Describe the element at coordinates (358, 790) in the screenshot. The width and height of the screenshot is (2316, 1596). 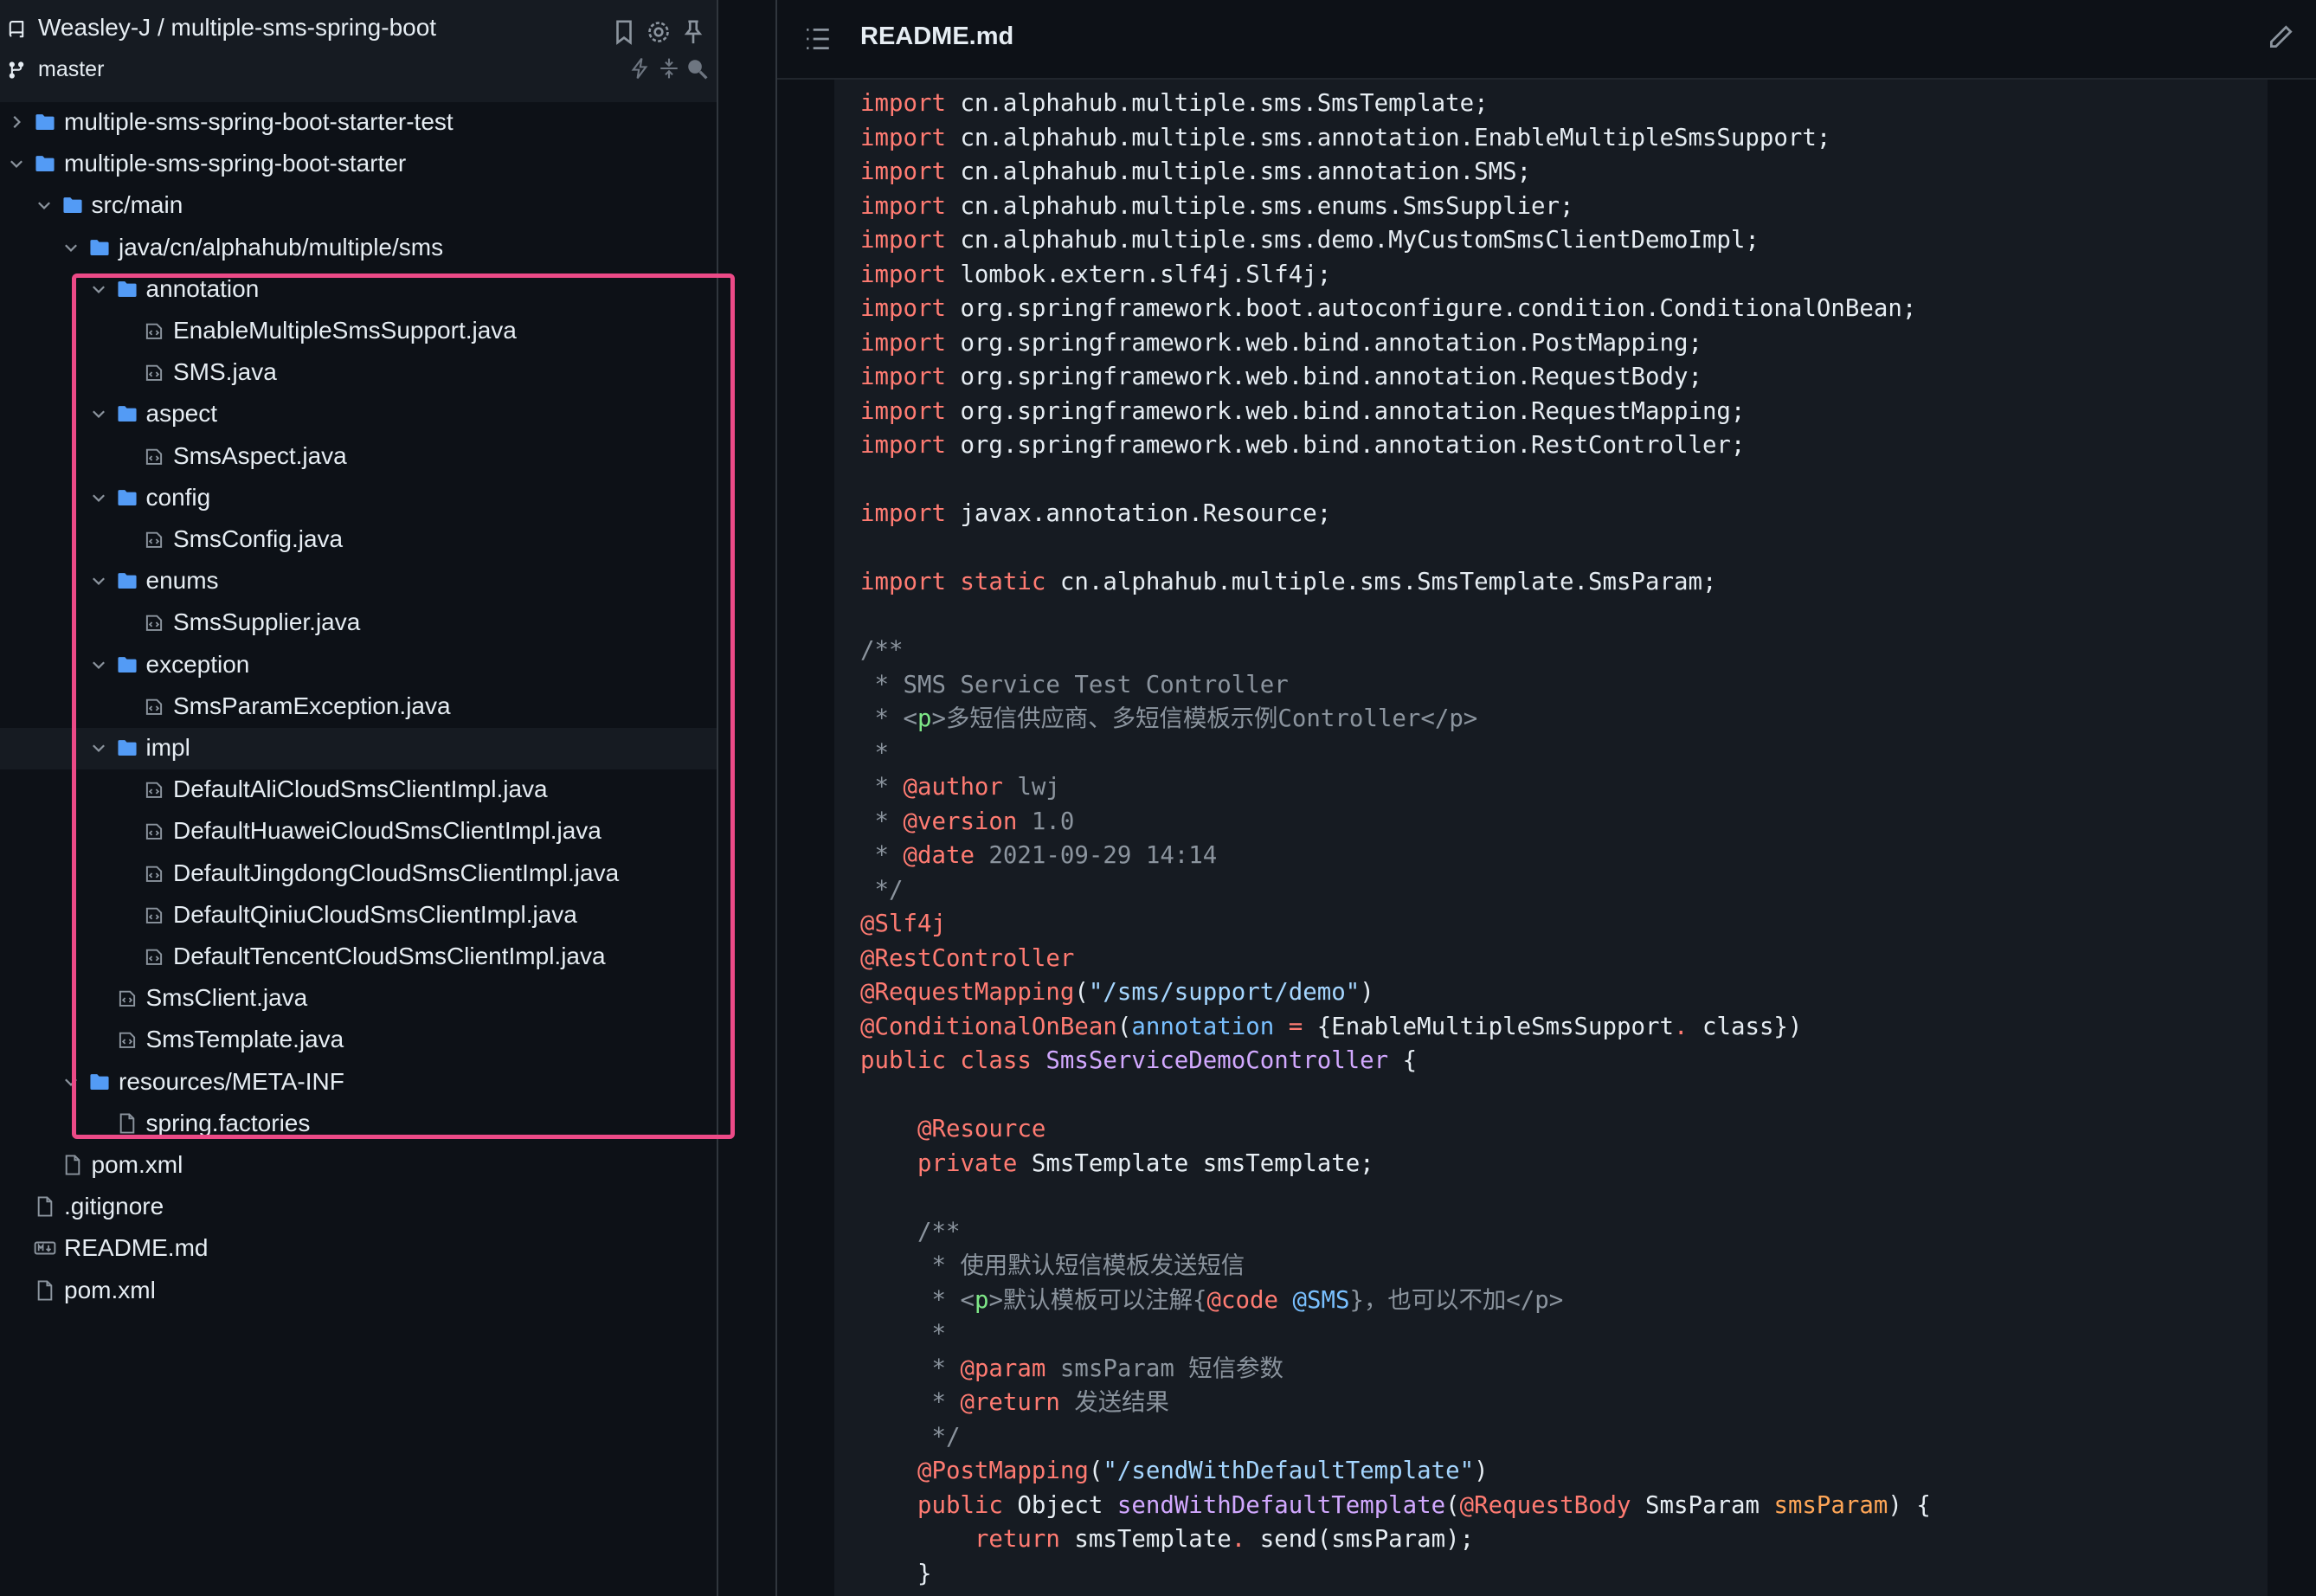
I see `tree-item: DefaultAliCloudSmsClientImpl.java` at that location.